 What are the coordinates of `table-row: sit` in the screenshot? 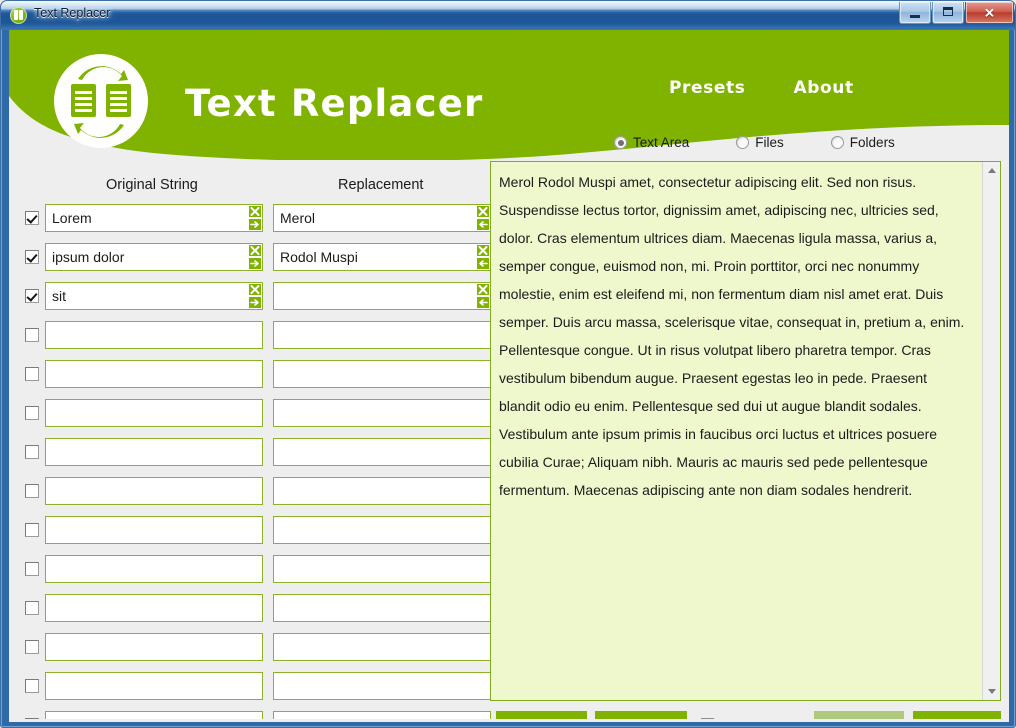 It's located at (250, 297).